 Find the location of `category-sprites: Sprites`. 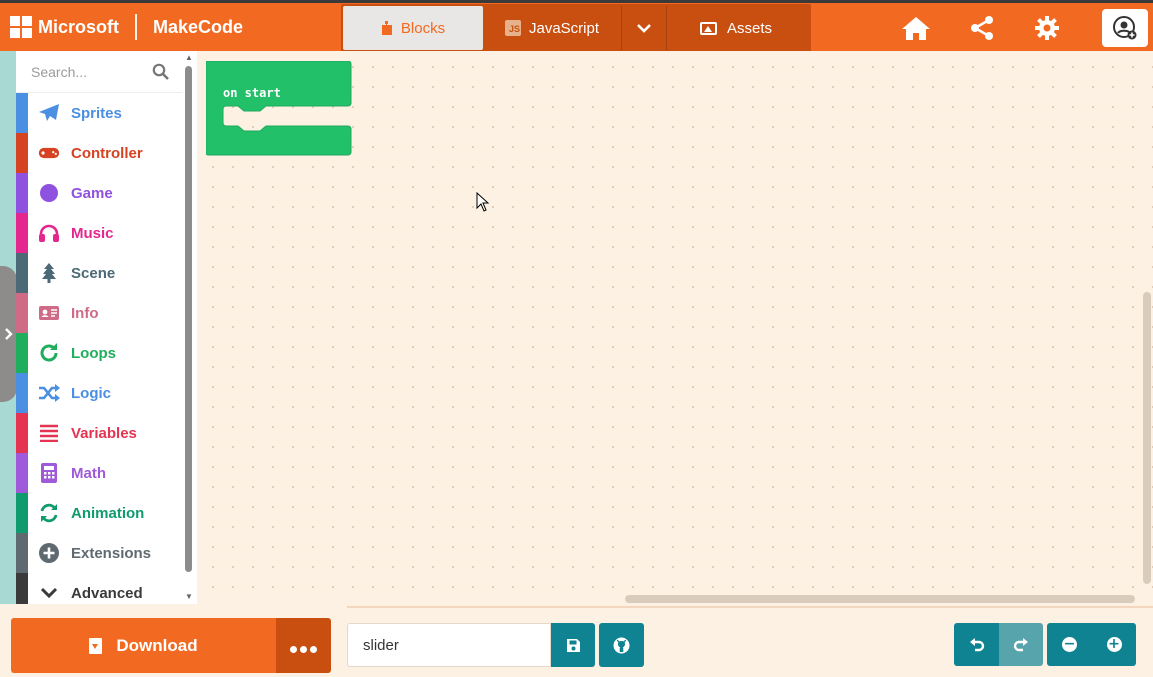

category-sprites: Sprites is located at coordinates (99, 113).